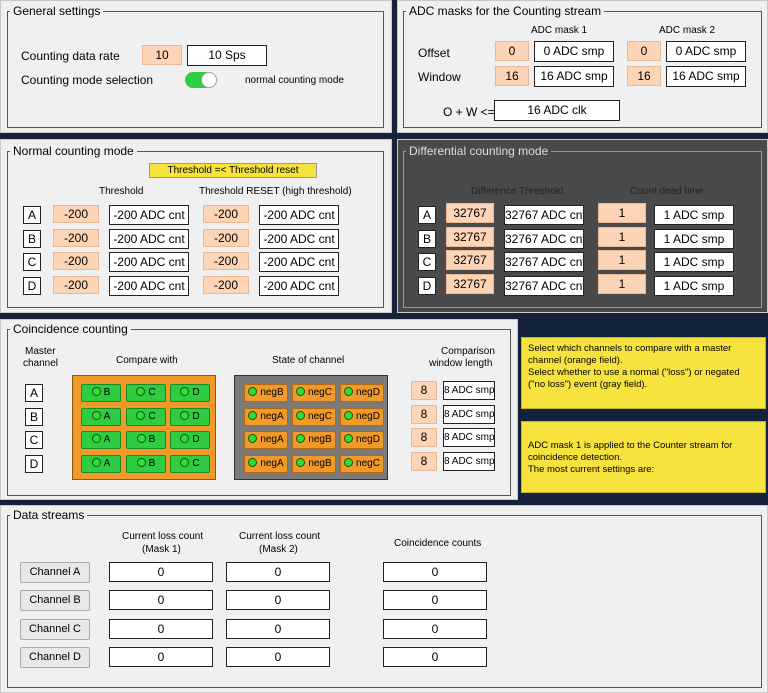  I want to click on counting-rate-display: 10 Sps, so click(227, 55).